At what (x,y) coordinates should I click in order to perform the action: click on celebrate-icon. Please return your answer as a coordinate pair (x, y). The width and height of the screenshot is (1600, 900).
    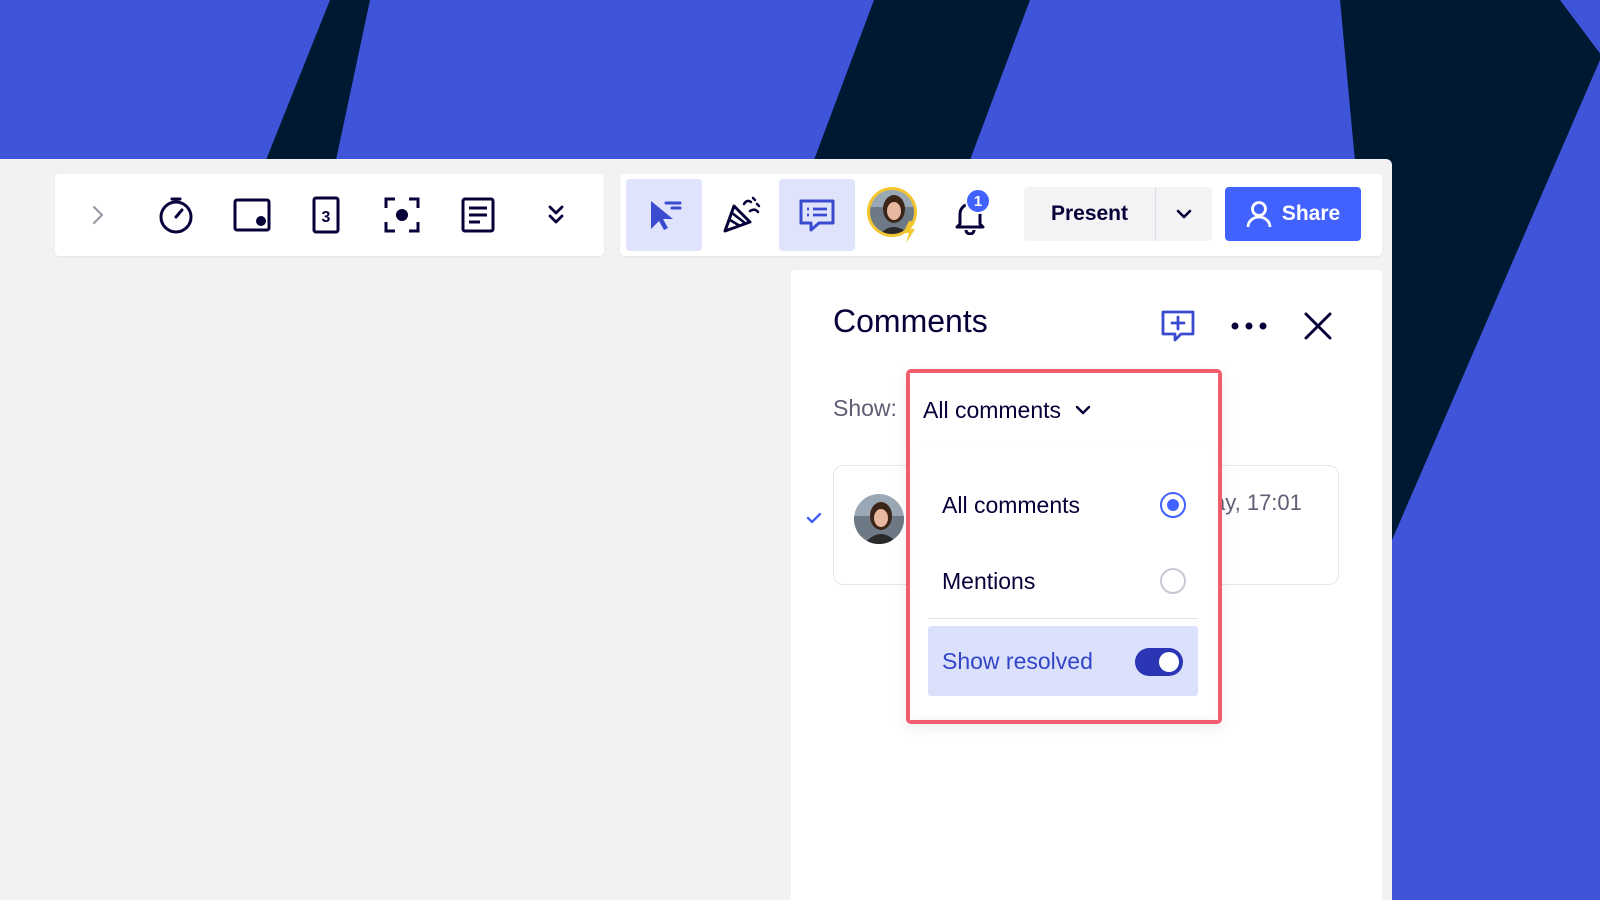
    Looking at the image, I should click on (741, 215).